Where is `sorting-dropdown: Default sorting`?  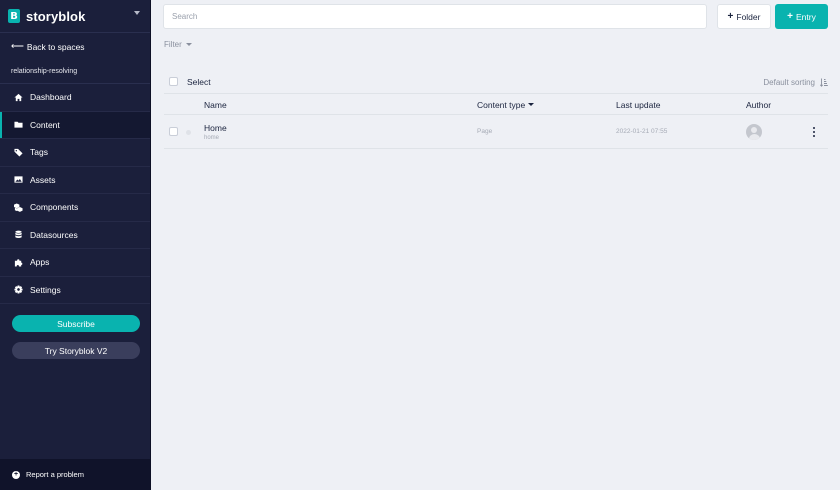
sorting-dropdown: Default sorting is located at coordinates (795, 82).